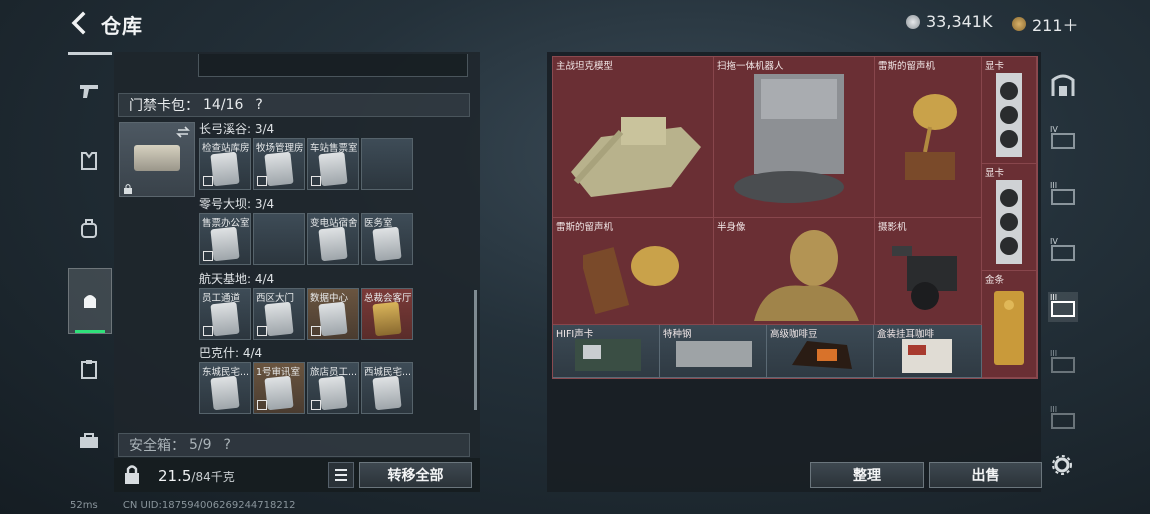 This screenshot has height=514, width=1150. I want to click on item-label: 主战坦克模型, so click(585, 66).